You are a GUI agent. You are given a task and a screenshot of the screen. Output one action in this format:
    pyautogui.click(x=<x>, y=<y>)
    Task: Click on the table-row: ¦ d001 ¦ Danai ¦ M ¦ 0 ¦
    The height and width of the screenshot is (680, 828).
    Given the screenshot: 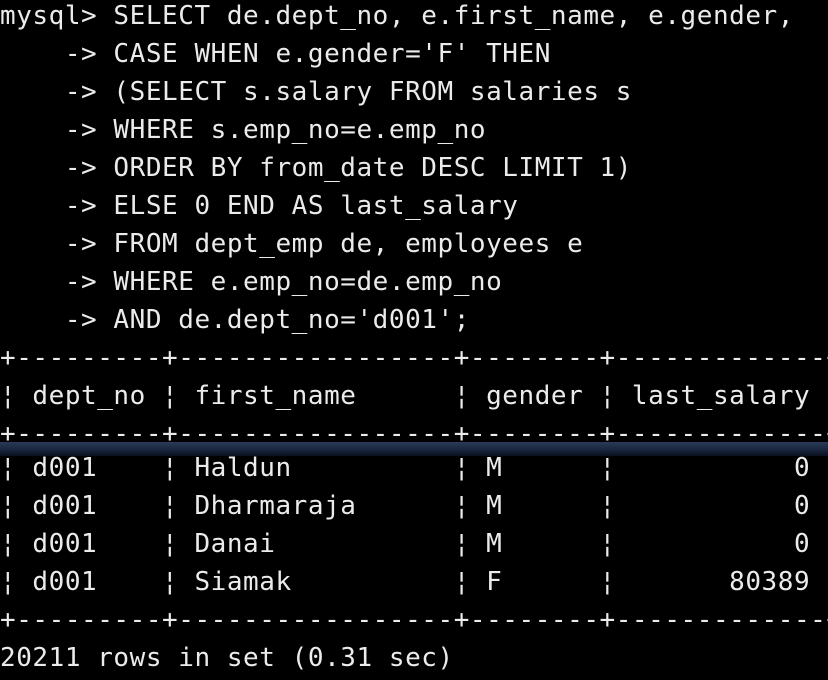 What is the action you would take?
    pyautogui.click(x=414, y=544)
    